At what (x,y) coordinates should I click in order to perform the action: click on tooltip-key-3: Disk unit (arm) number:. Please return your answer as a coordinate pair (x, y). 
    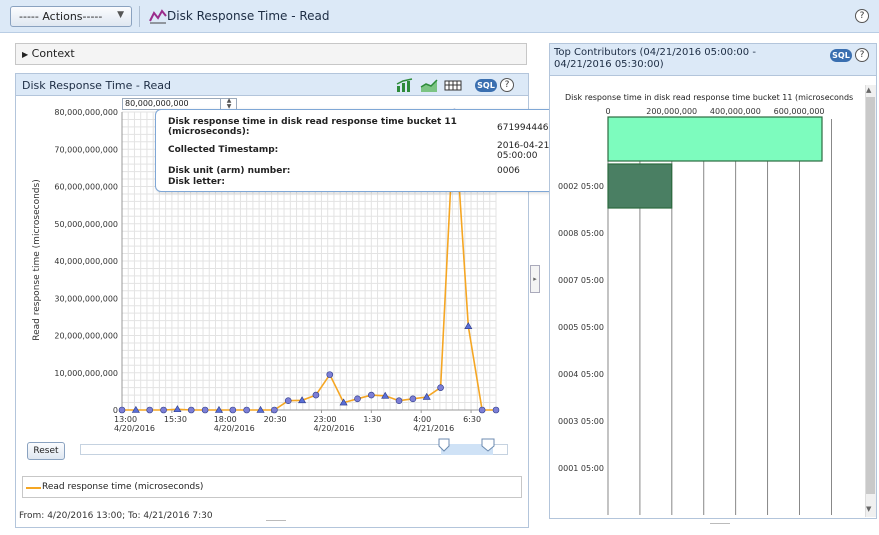
    Looking at the image, I should click on (229, 171).